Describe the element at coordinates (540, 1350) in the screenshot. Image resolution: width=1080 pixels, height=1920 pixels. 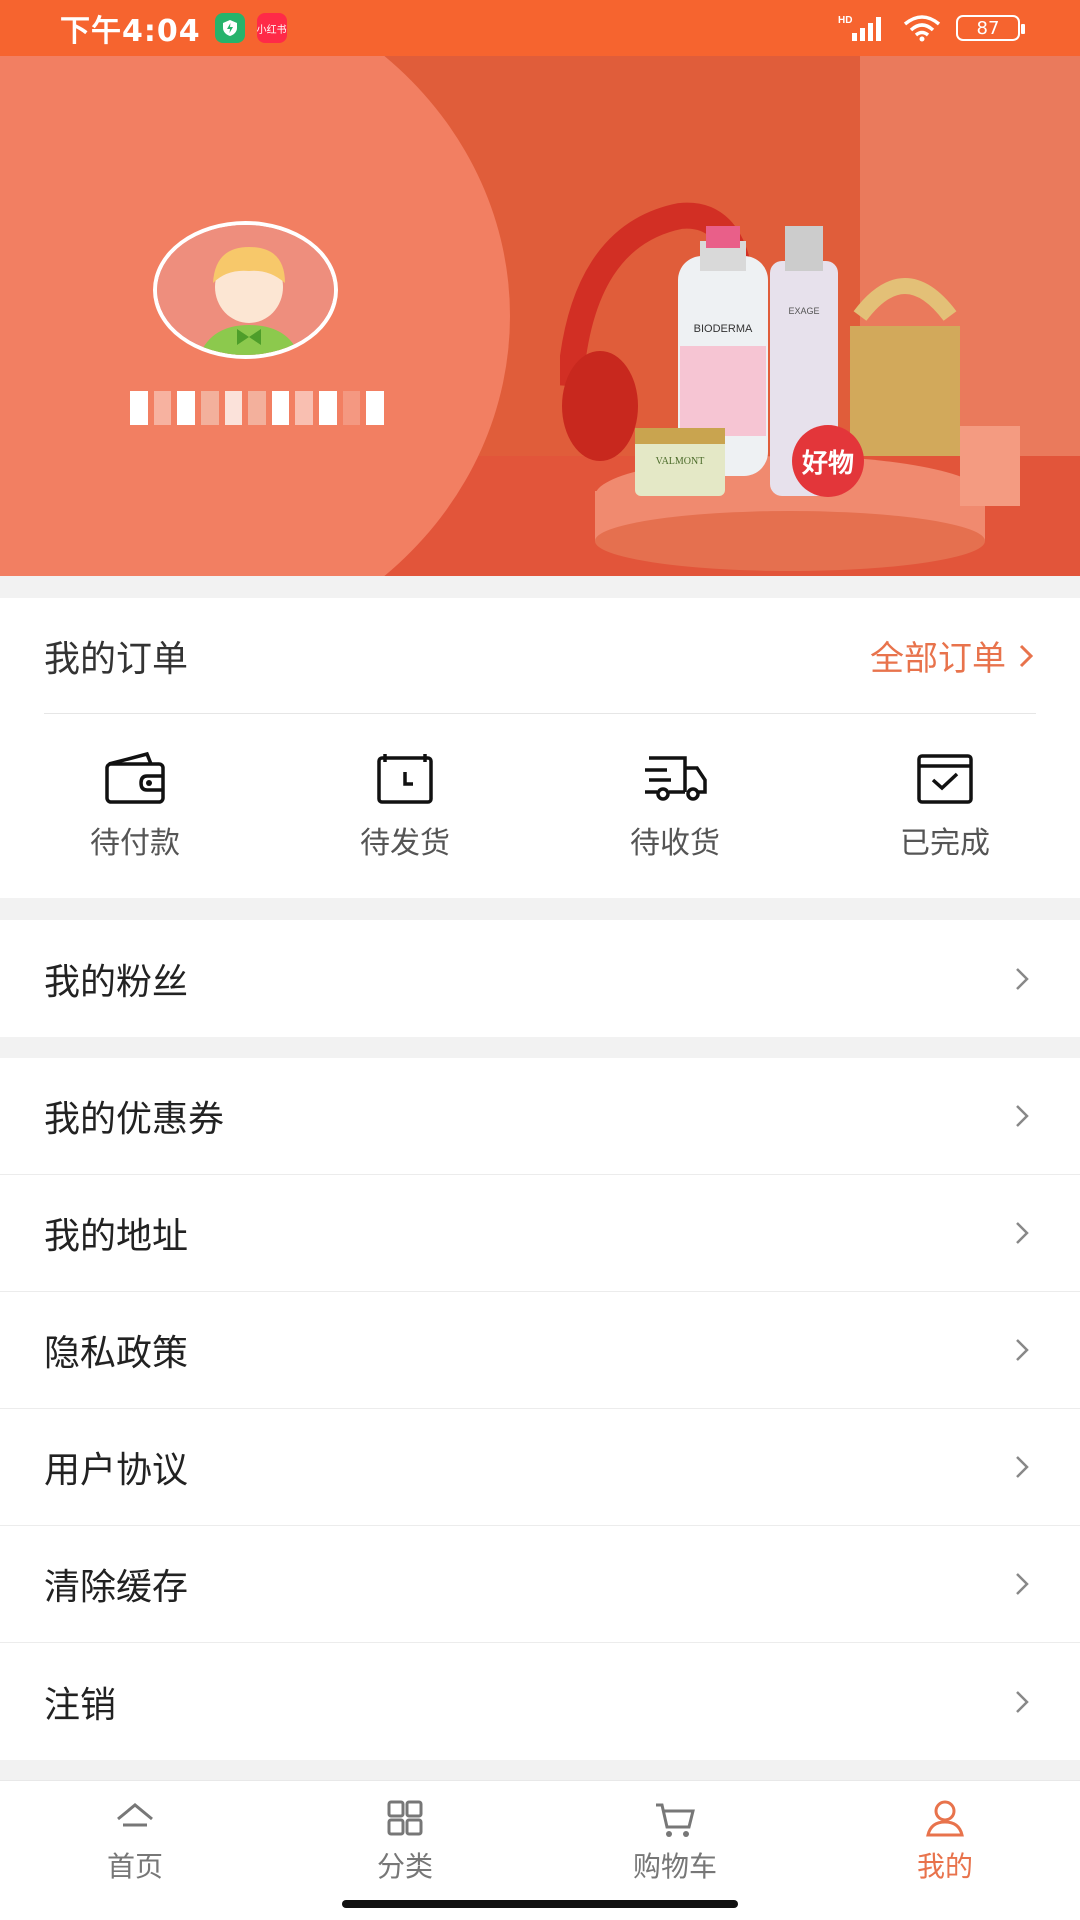
I see `menu-item-privacy: 隐私政策` at that location.